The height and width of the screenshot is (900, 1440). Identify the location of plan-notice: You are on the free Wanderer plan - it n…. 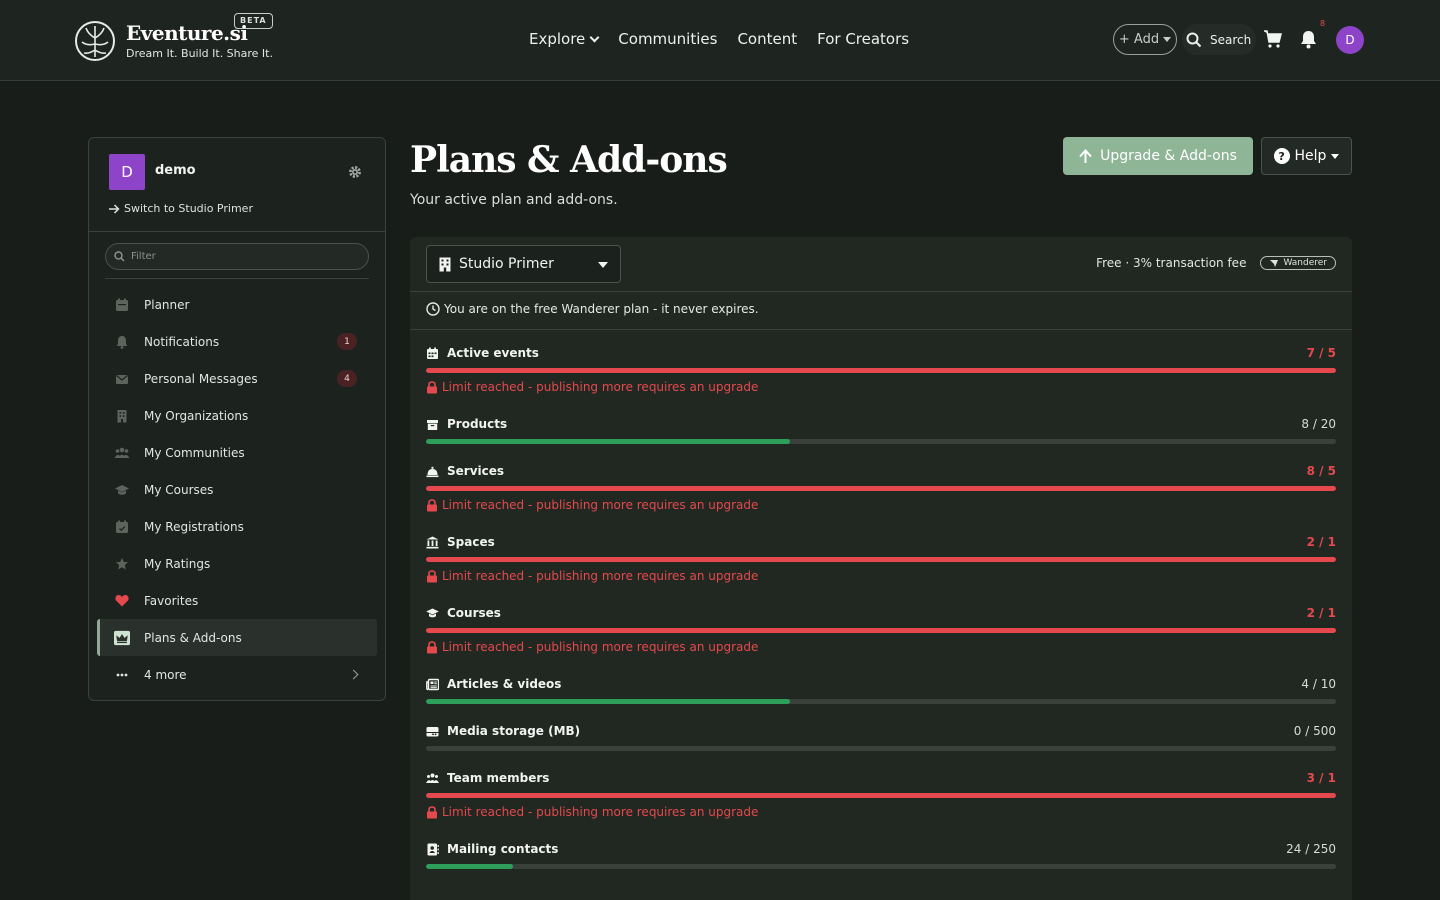
(592, 309).